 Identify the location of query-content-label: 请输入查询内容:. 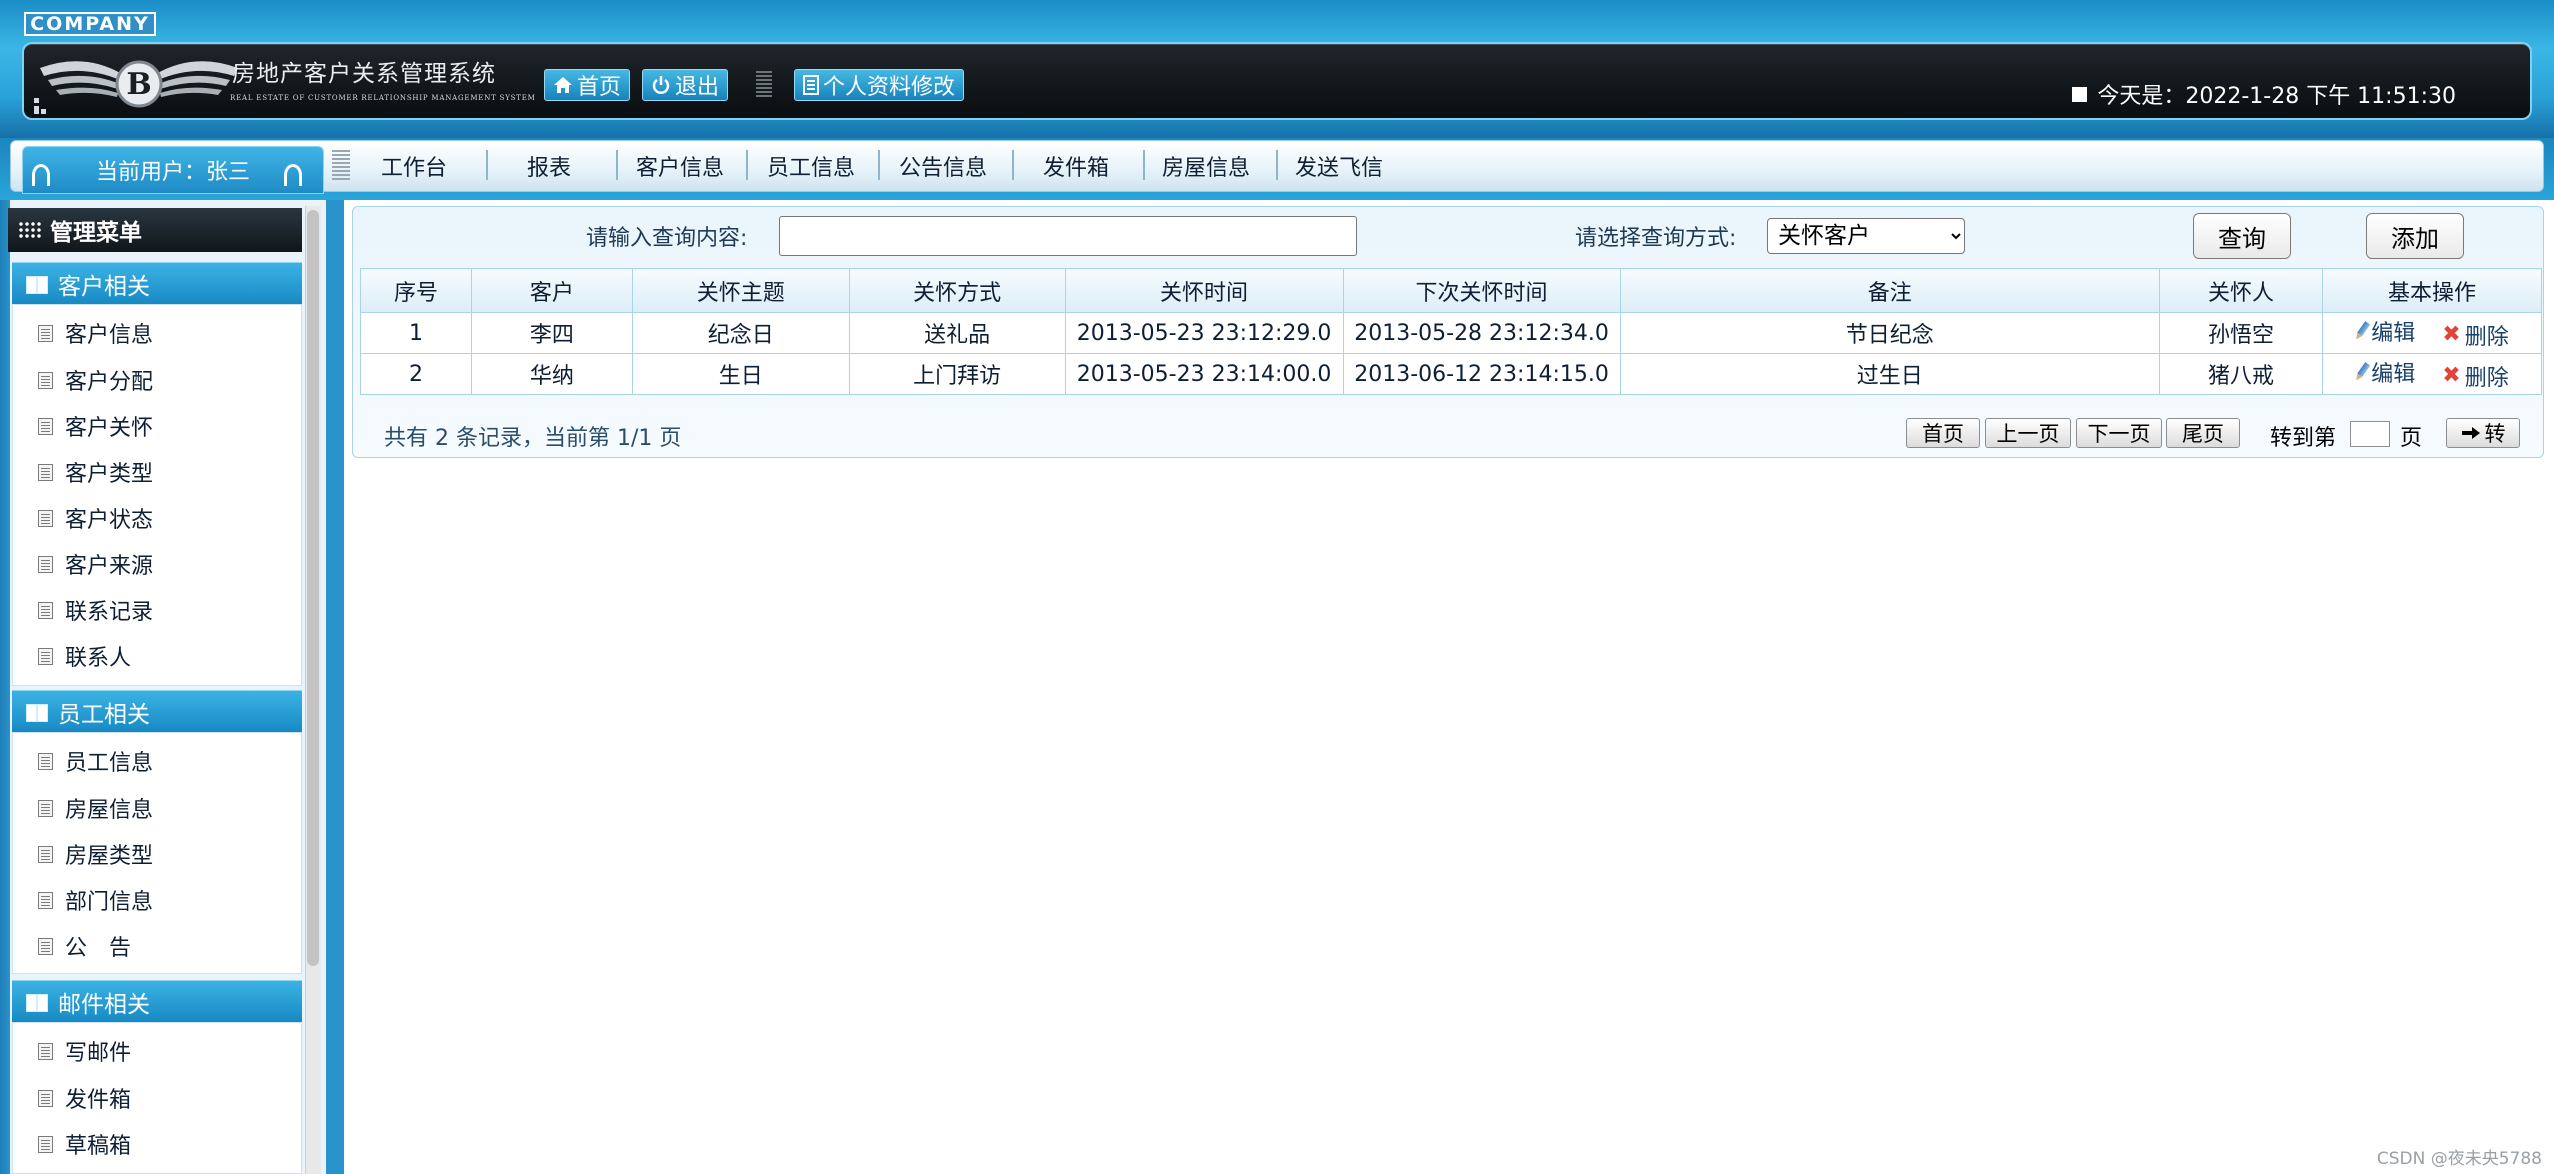
(667, 238).